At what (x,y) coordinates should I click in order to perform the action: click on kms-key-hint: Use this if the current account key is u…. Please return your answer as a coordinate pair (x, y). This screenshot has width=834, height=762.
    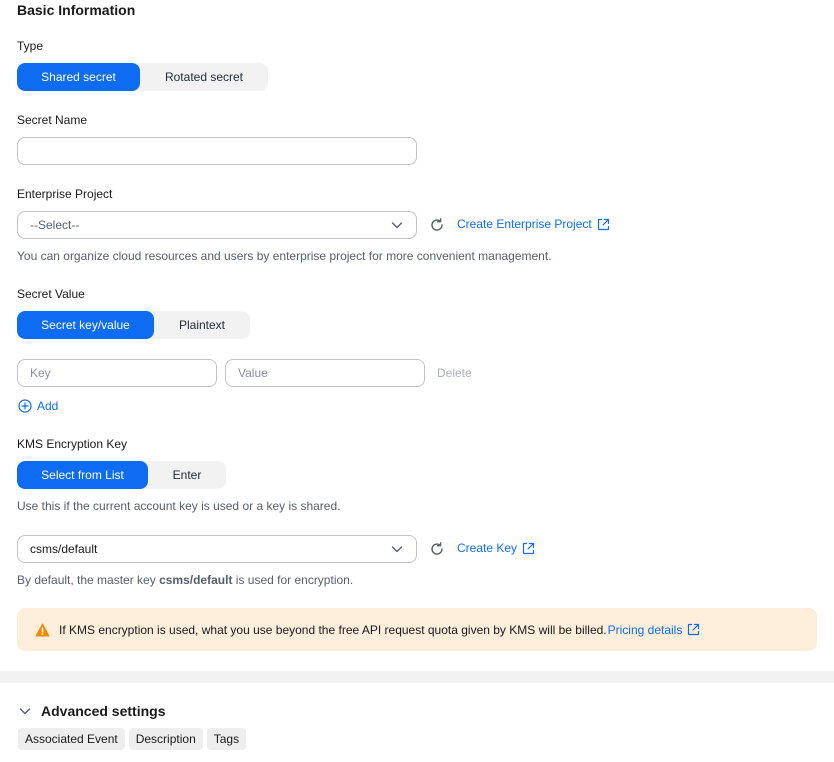
    Looking at the image, I should click on (179, 506).